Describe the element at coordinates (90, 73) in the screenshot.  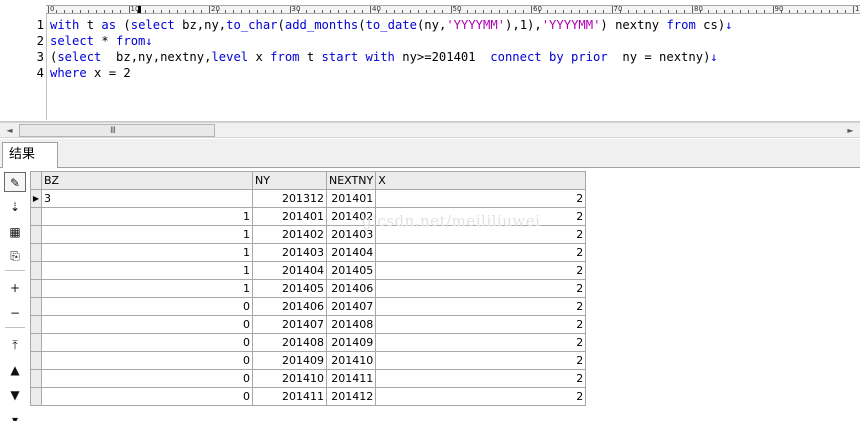
I see `code-text: where x = 2` at that location.